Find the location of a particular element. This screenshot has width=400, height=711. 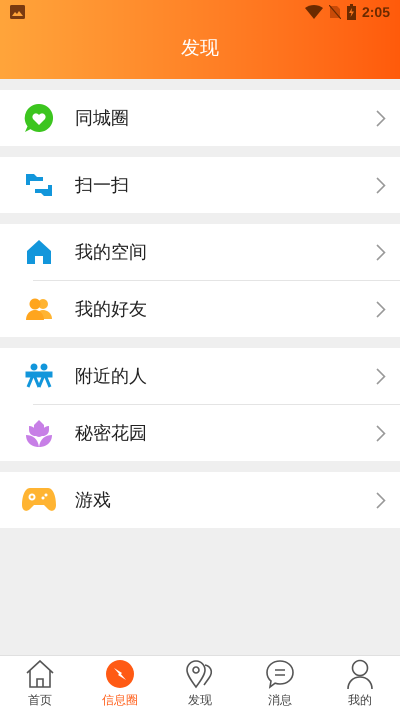

tab: 首页 is located at coordinates (40, 683).